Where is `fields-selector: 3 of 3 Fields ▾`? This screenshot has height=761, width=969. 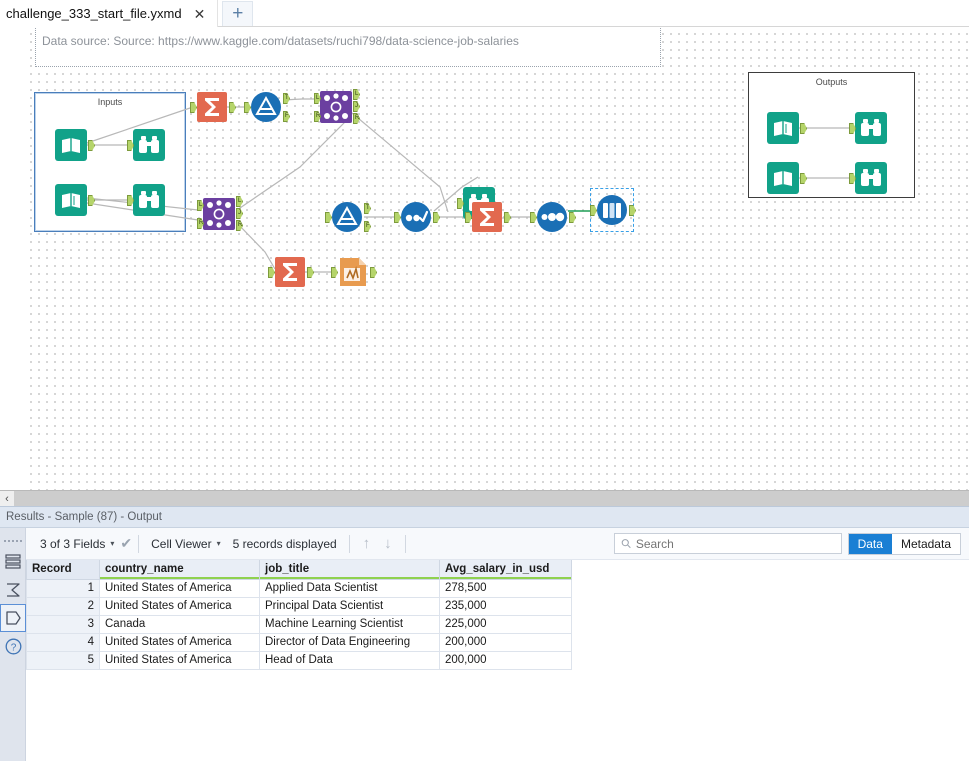 fields-selector: 3 of 3 Fields ▾ is located at coordinates (77, 544).